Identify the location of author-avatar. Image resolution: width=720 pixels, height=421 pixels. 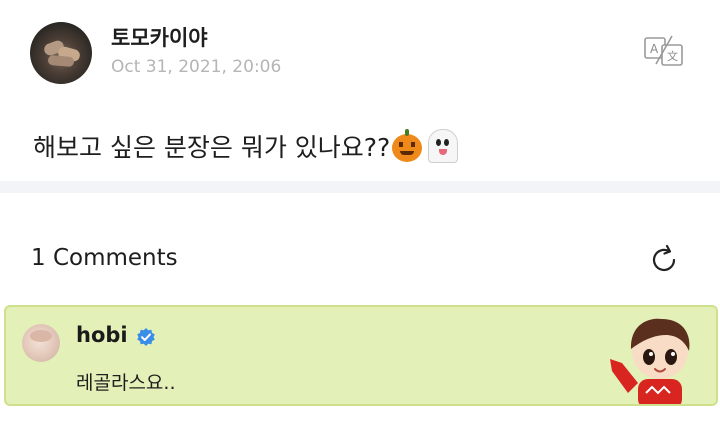
(61, 53).